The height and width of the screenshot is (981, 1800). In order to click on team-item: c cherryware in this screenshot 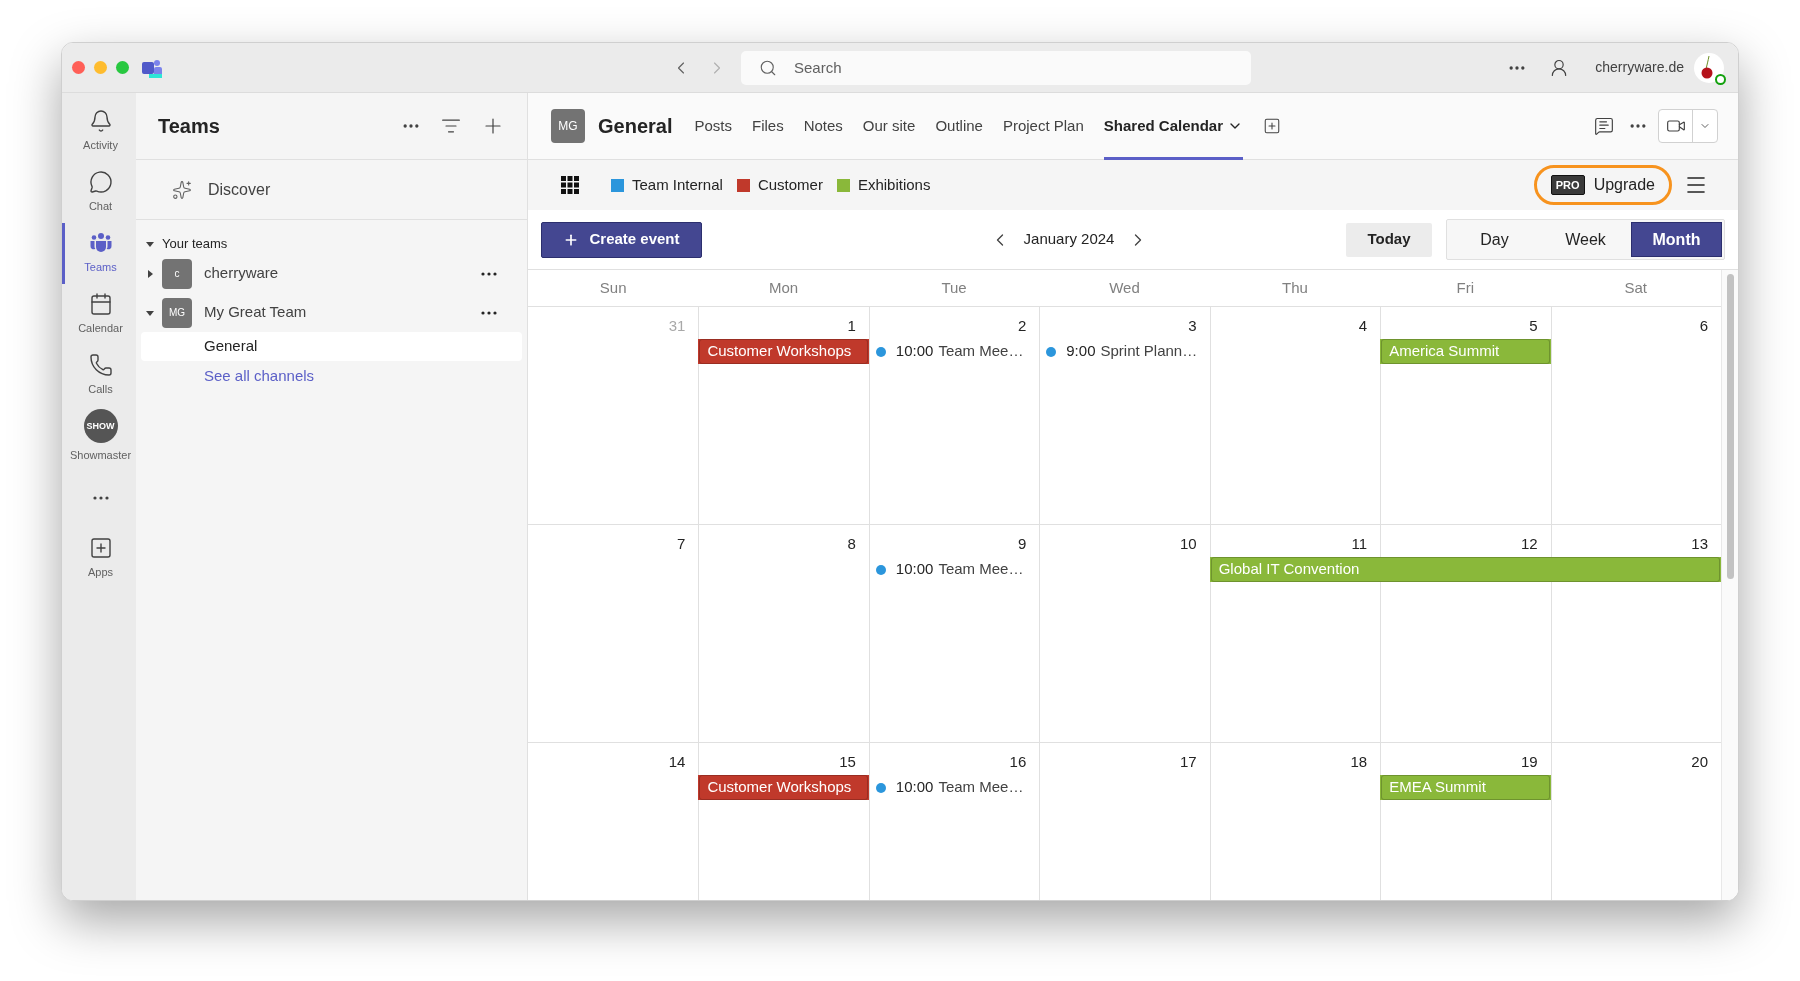, I will do `click(331, 273)`.